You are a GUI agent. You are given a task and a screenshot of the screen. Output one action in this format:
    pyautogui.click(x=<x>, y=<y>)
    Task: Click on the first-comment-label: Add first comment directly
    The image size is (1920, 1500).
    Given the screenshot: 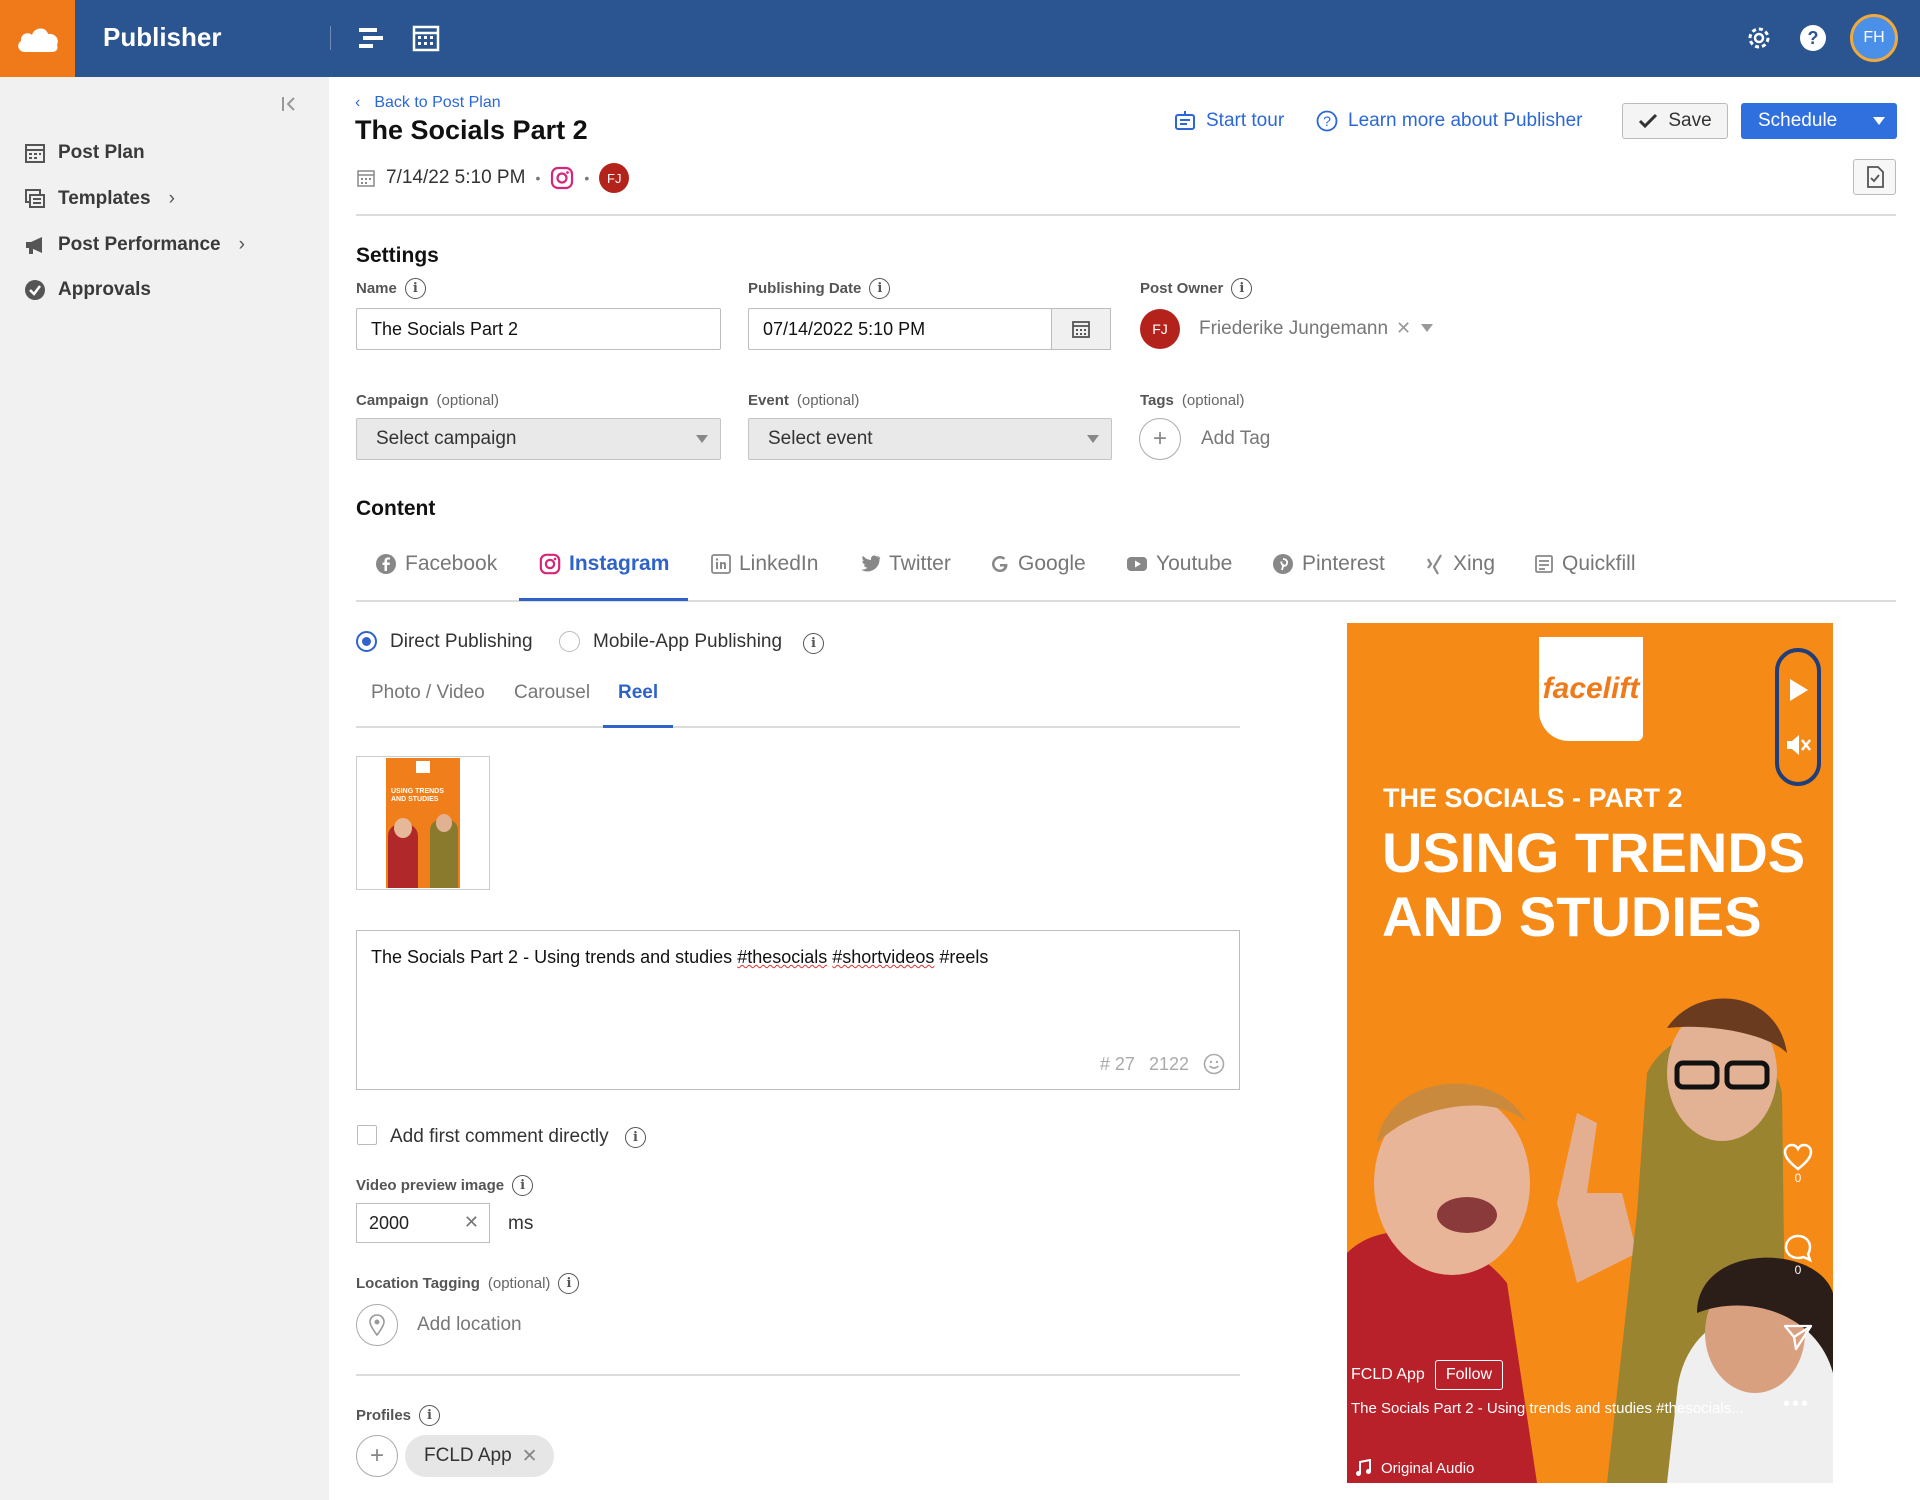 What is the action you would take?
    pyautogui.click(x=499, y=1137)
    